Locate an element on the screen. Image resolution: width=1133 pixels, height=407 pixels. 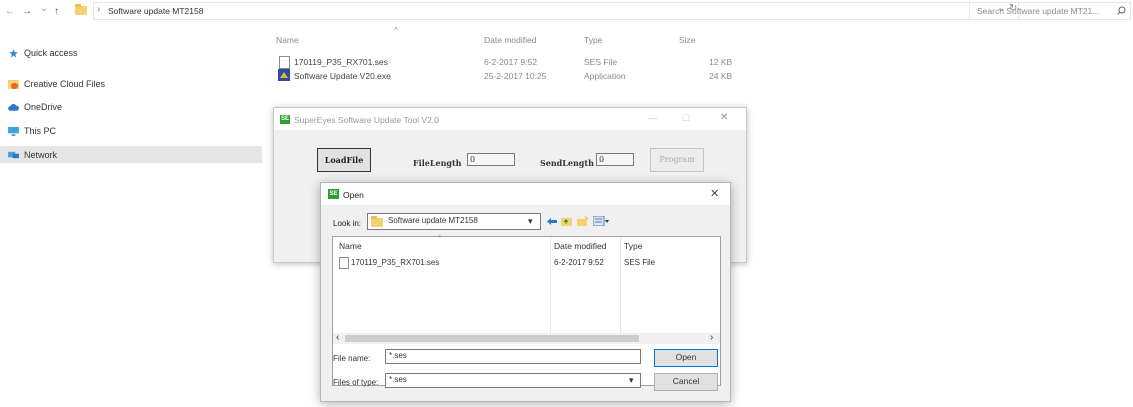
sidebar-item-label: Quick access is located at coordinates (51, 53).